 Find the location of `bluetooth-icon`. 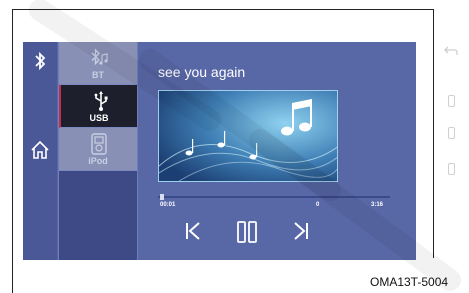

bluetooth-icon is located at coordinates (40, 61).